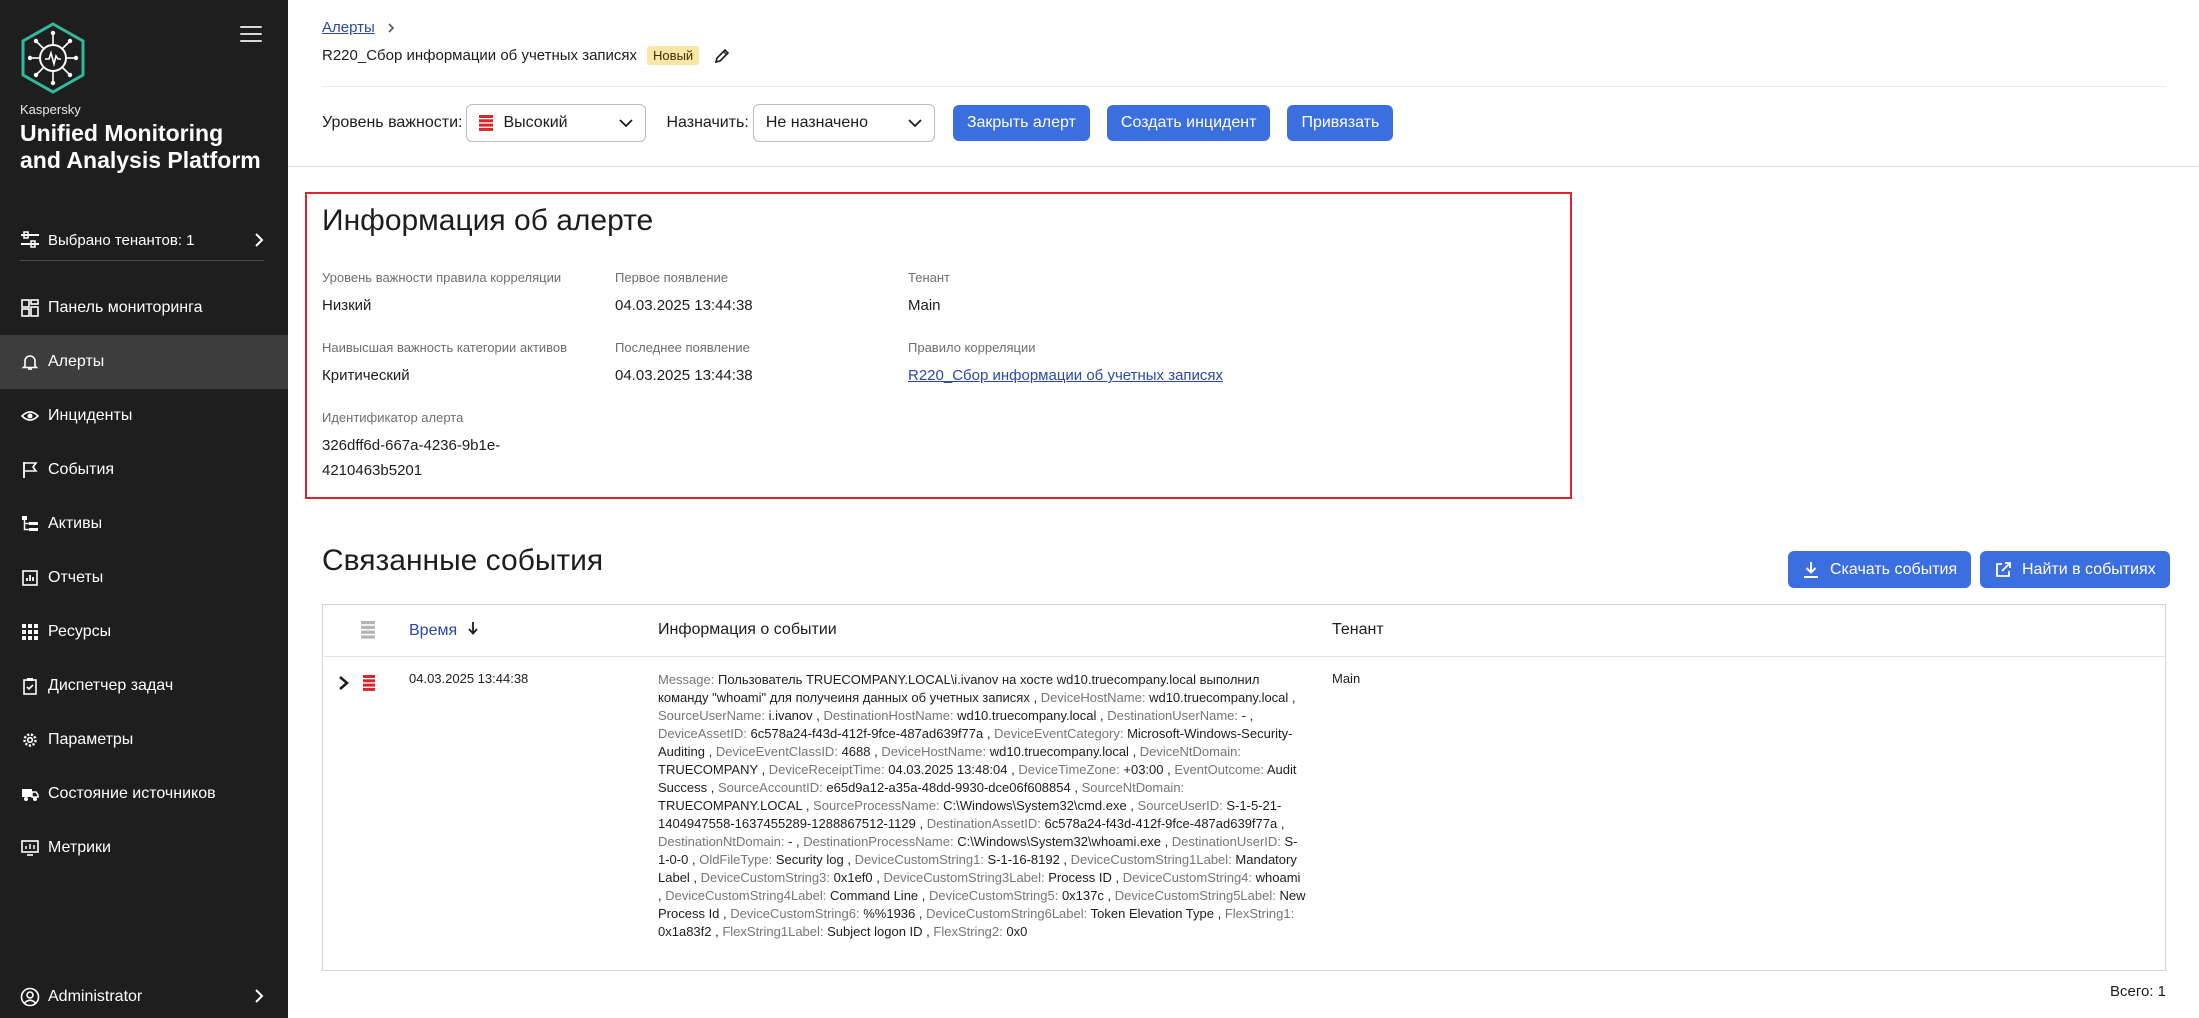  I want to click on sidebar-item-alerts: Алерты, so click(144, 362).